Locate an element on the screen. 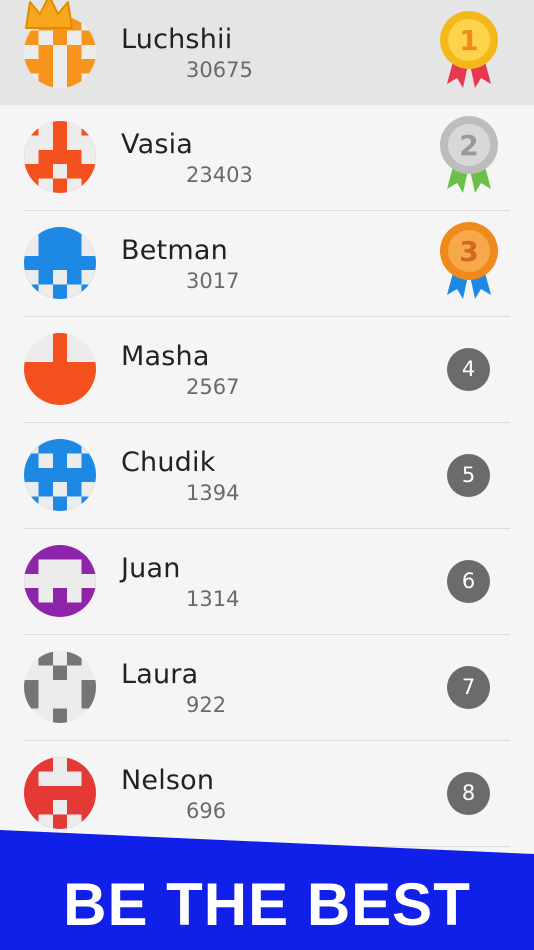  rank-badge: 7 is located at coordinates (468, 687).